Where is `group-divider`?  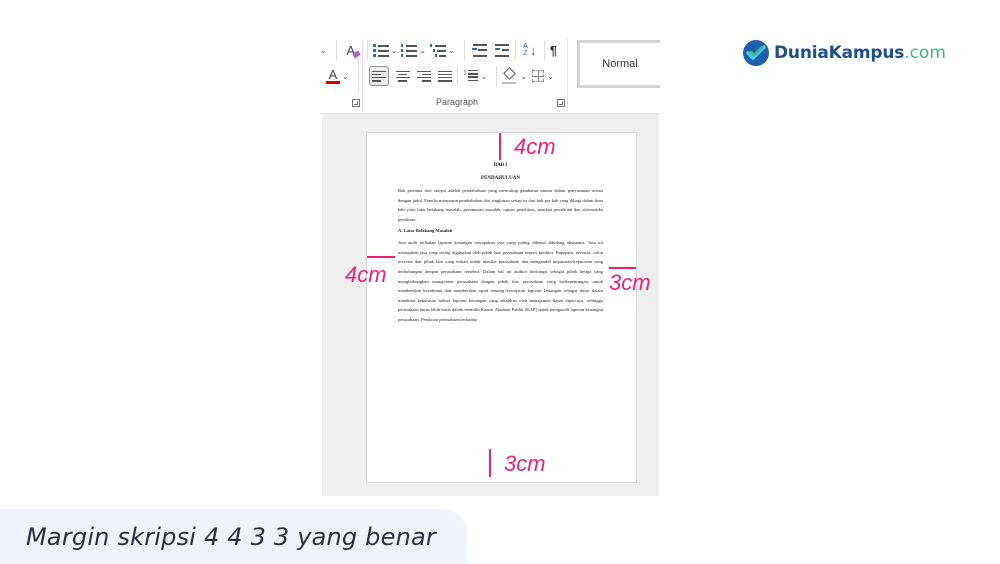
group-divider is located at coordinates (567, 75).